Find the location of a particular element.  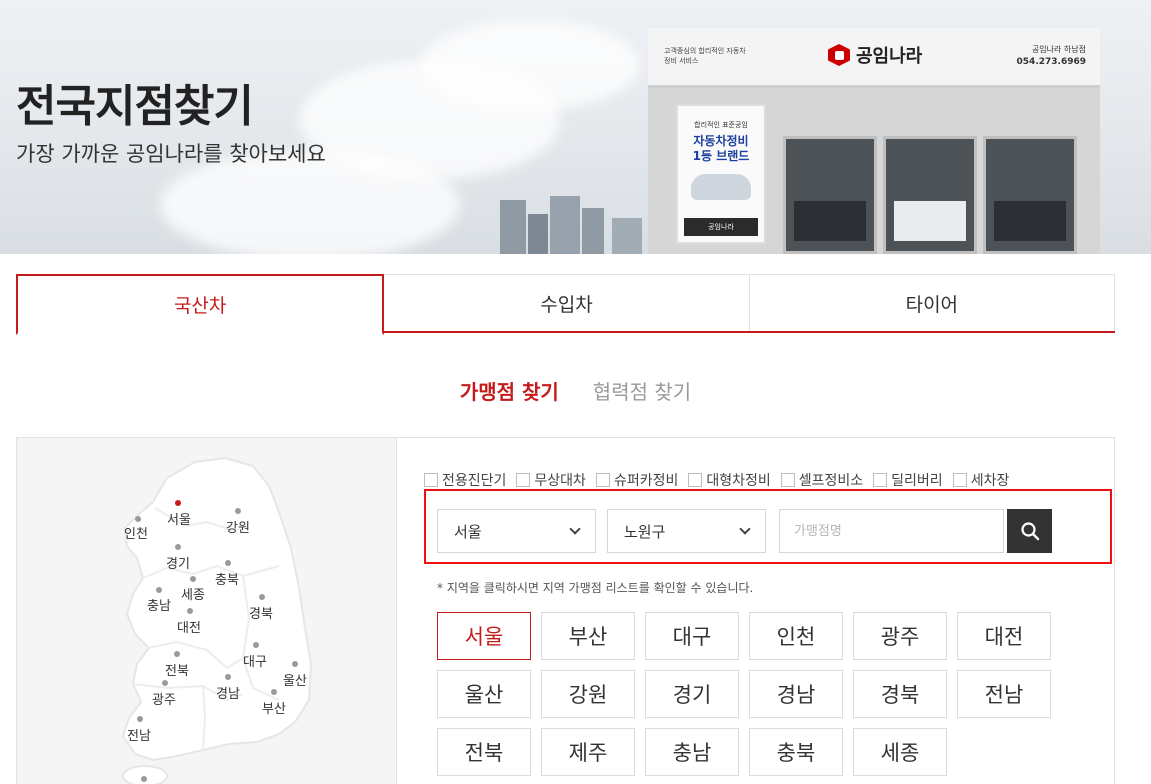

service-filters: 전용진단기 무상대차 슈퍼카정비 대형차정비 셀프정비소 딜리버리 세차장 is located at coordinates (716, 480).